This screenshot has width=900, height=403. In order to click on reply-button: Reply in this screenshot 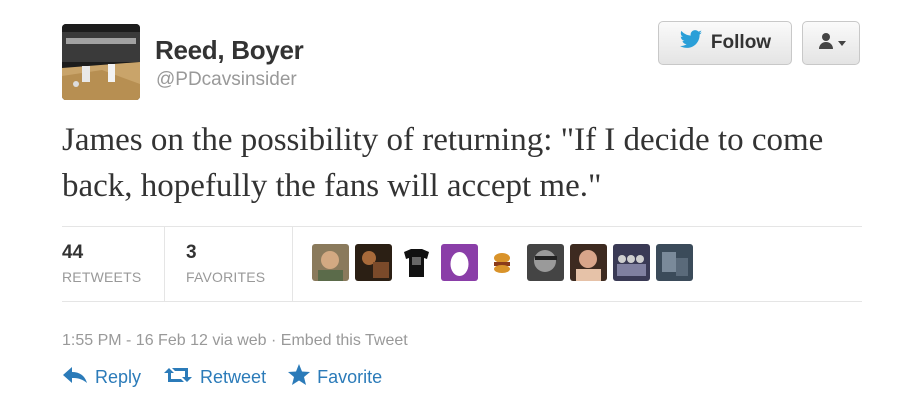, I will do `click(101, 377)`.